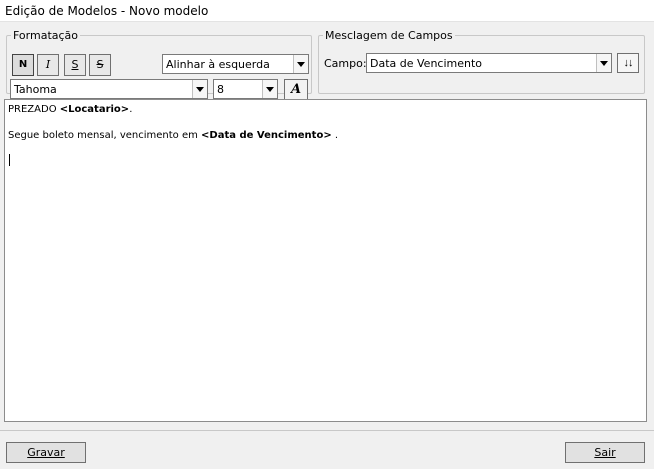 This screenshot has width=654, height=469. What do you see at coordinates (389, 35) in the screenshot?
I see `field-merge-legend: Mesclagem de Campos` at bounding box center [389, 35].